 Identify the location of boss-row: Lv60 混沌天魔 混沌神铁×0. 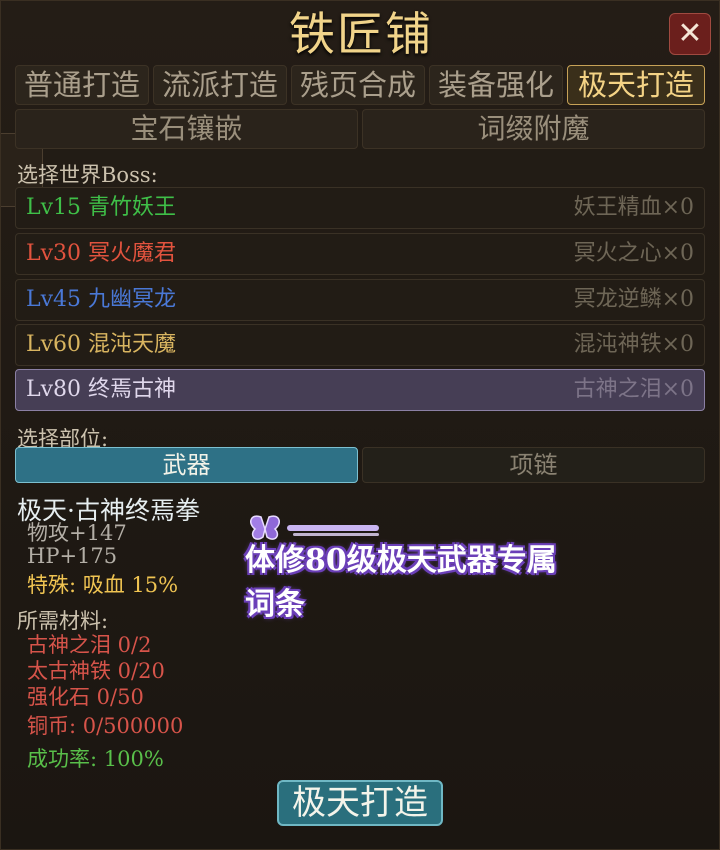
(360, 345).